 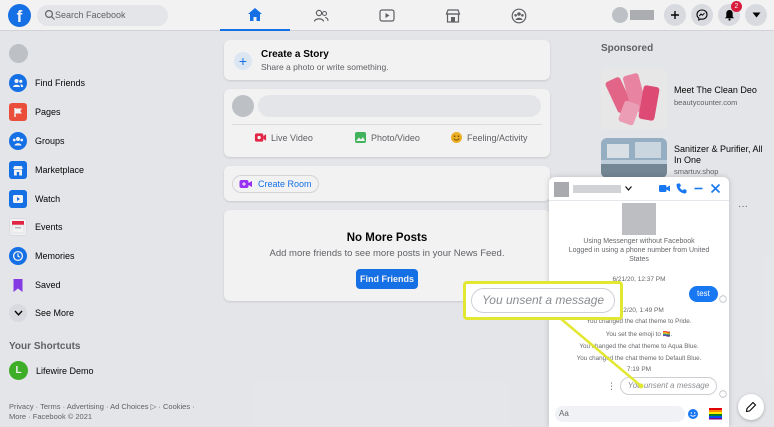 I want to click on compose-icon, so click(x=751, y=407).